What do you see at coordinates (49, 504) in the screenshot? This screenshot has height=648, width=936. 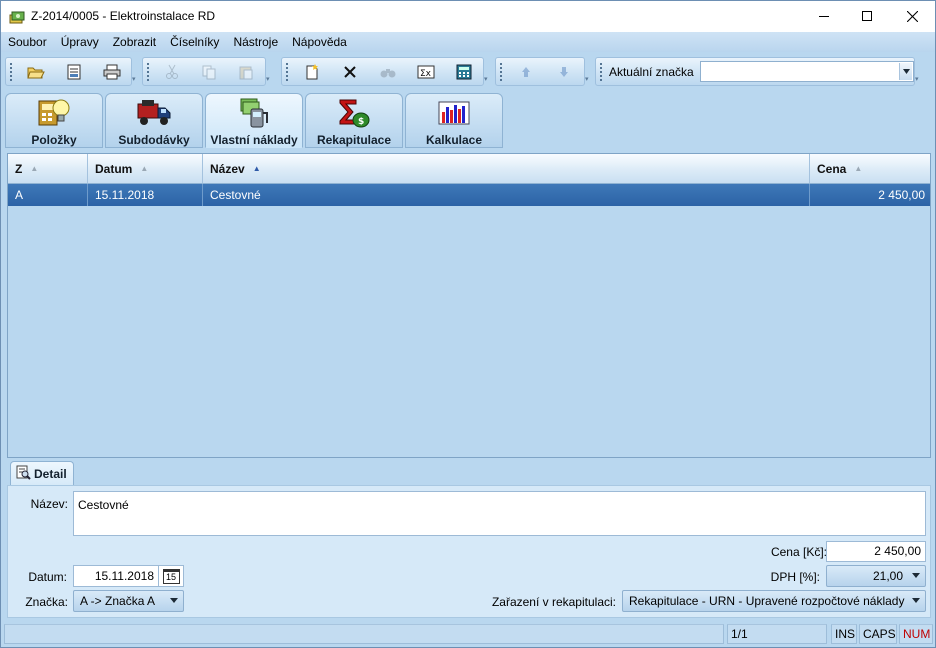 I see `nazev-label: Název:` at bounding box center [49, 504].